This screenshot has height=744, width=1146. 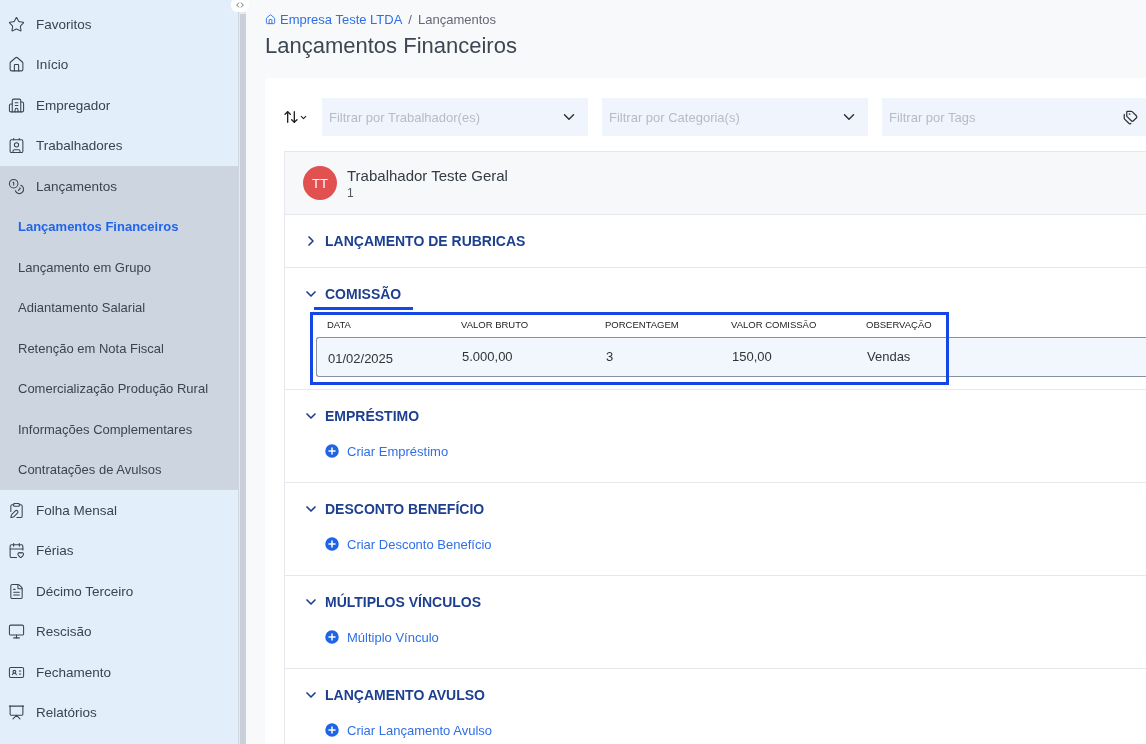 What do you see at coordinates (495, 324) in the screenshot?
I see `column-header: VALOR BRUTO` at bounding box center [495, 324].